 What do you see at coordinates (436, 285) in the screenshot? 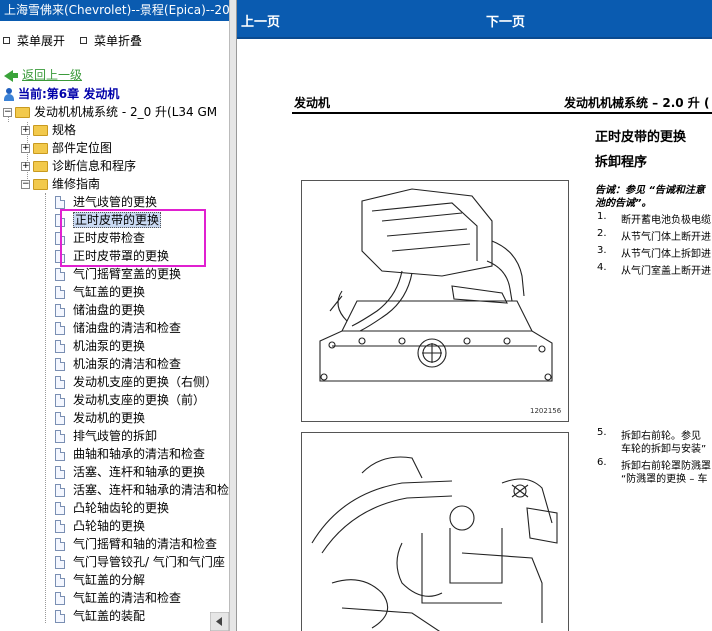
I see `engine-illustration` at bounding box center [436, 285].